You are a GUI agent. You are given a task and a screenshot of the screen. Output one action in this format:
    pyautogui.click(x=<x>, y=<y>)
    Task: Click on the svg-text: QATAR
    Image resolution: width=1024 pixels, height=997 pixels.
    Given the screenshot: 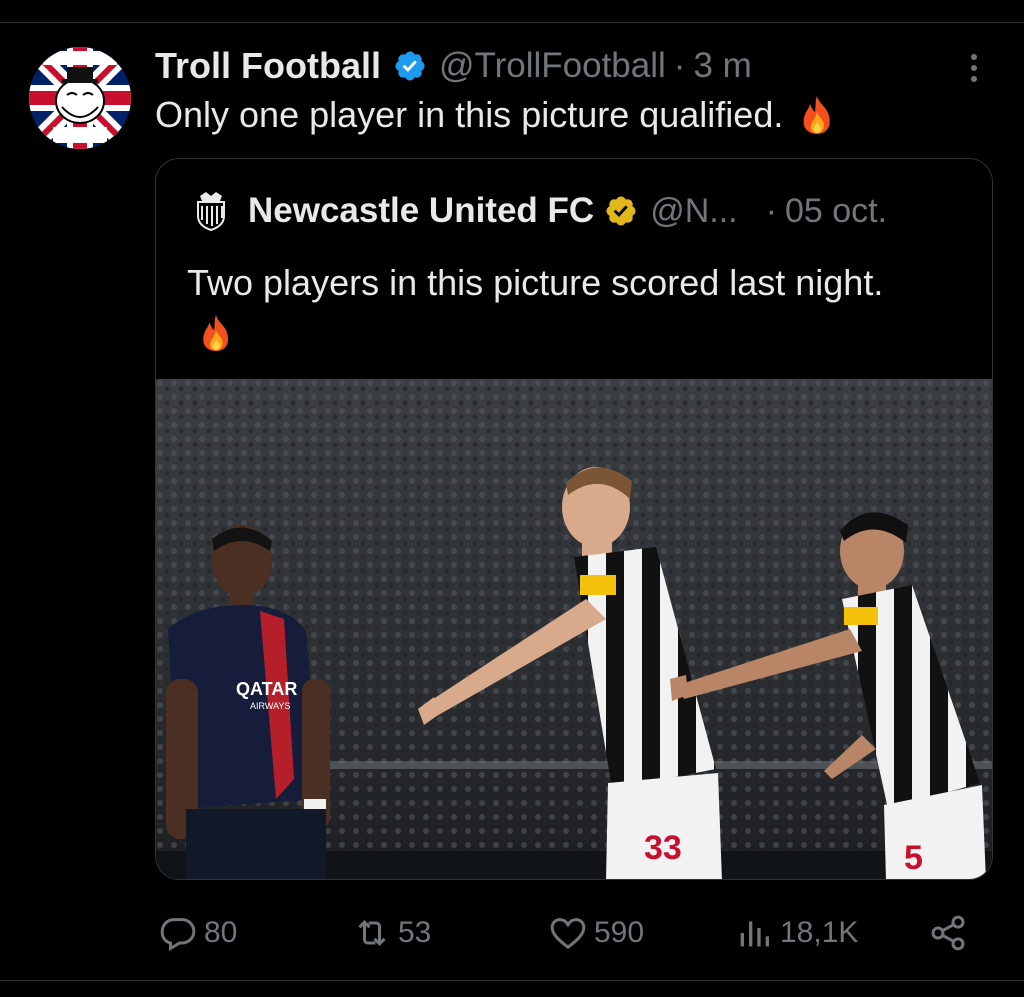 What is the action you would take?
    pyautogui.click(x=266, y=689)
    